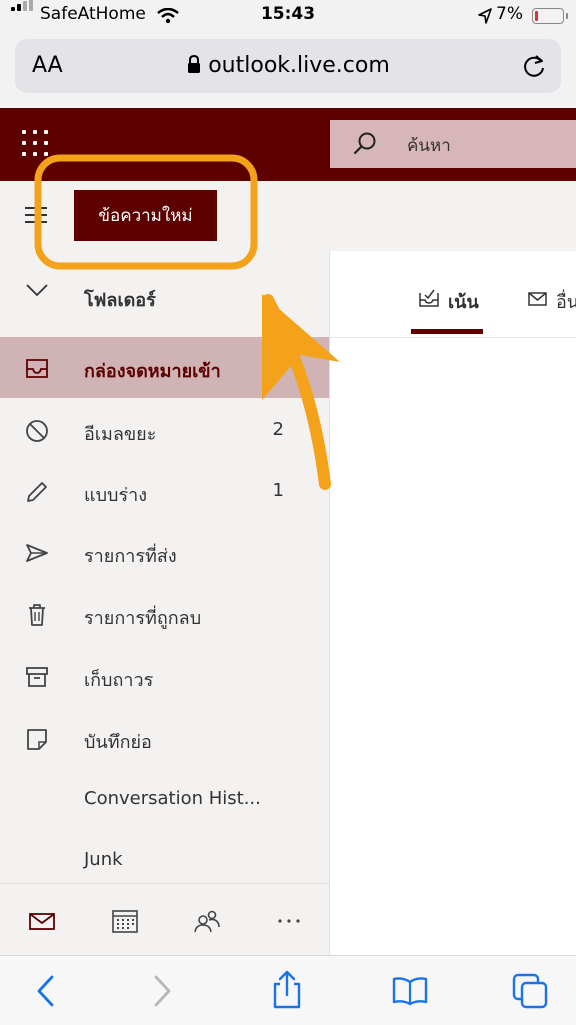  I want to click on folders-heading: โฟลเดอร์, so click(120, 300).